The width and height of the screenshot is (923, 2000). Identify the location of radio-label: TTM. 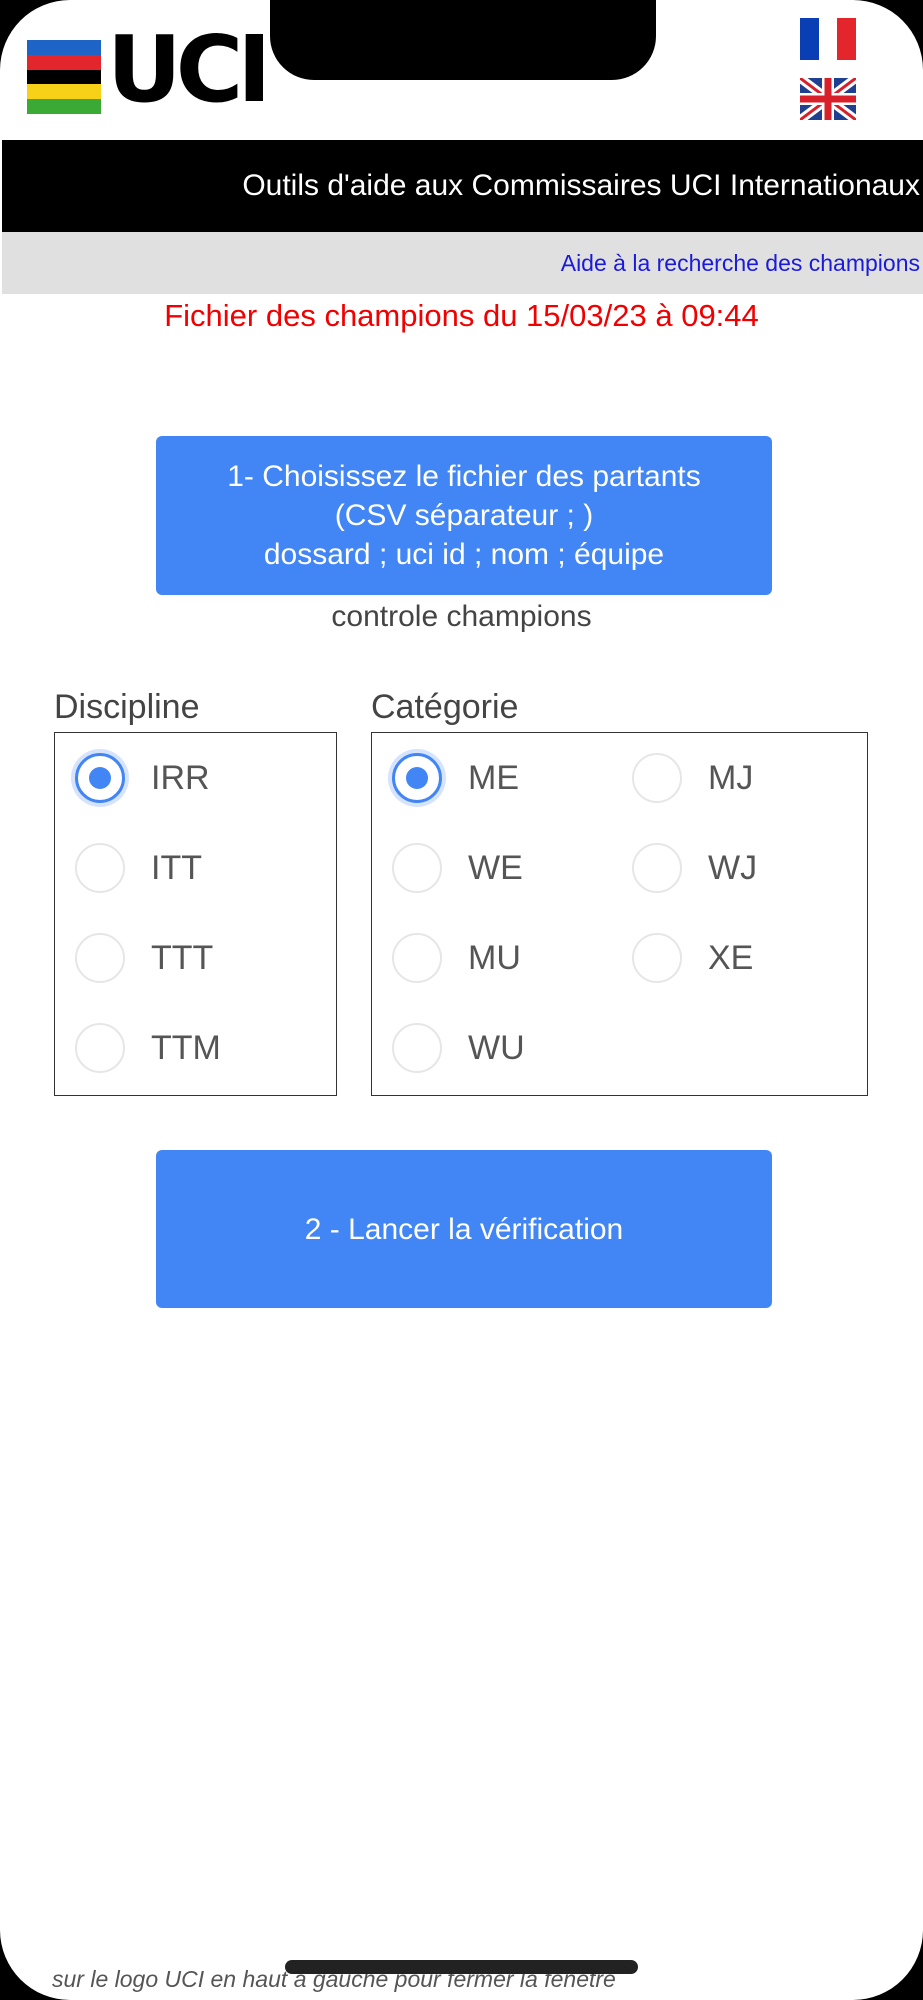
(186, 1047).